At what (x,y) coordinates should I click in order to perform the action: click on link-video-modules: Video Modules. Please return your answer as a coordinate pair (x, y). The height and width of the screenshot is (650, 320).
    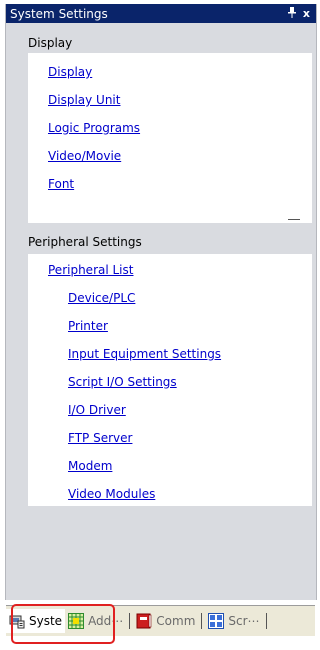
    Looking at the image, I should click on (170, 494).